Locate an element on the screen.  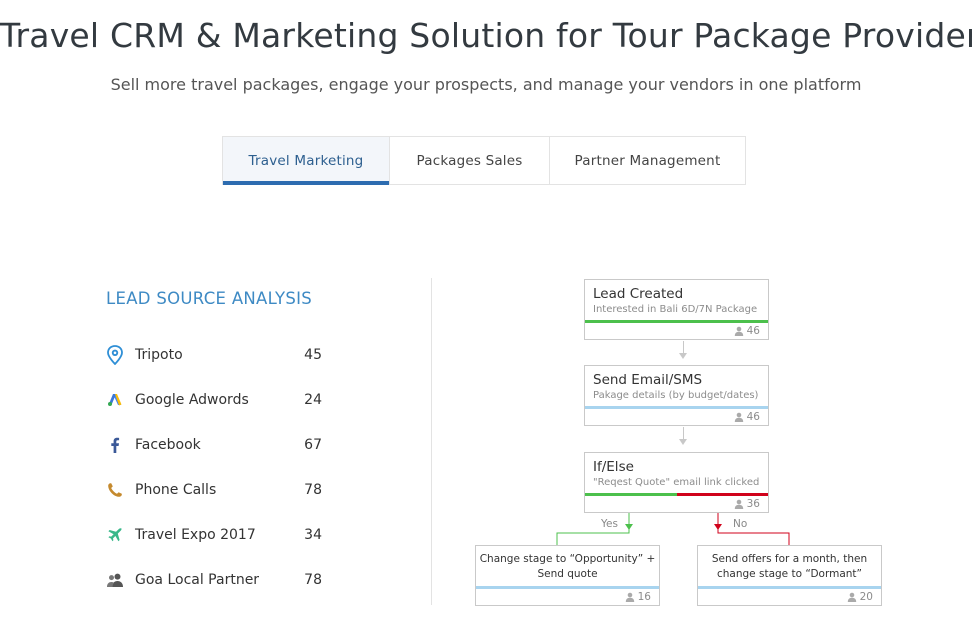
count-value: 20 is located at coordinates (866, 597).